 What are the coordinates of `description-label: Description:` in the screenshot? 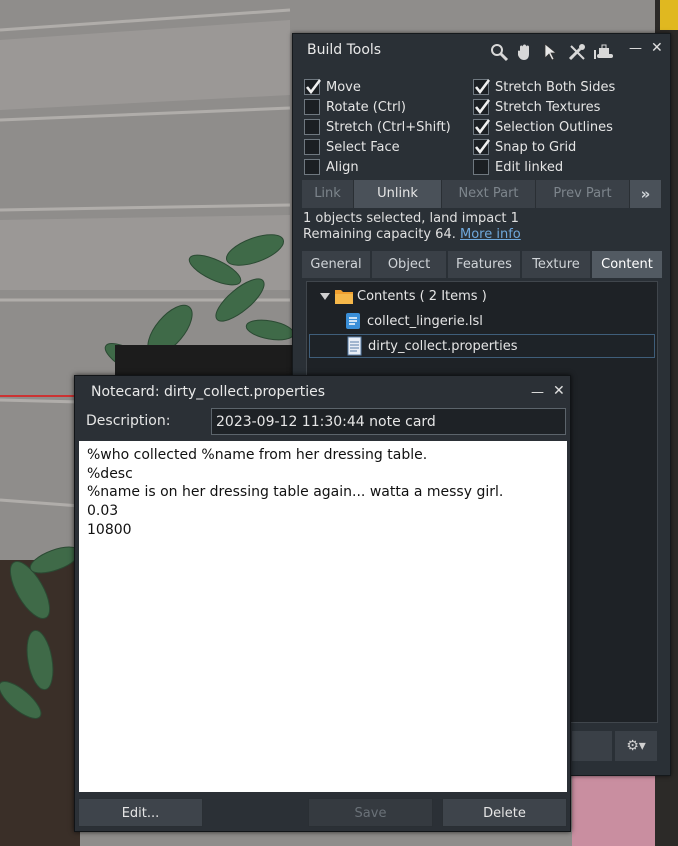 It's located at (128, 421).